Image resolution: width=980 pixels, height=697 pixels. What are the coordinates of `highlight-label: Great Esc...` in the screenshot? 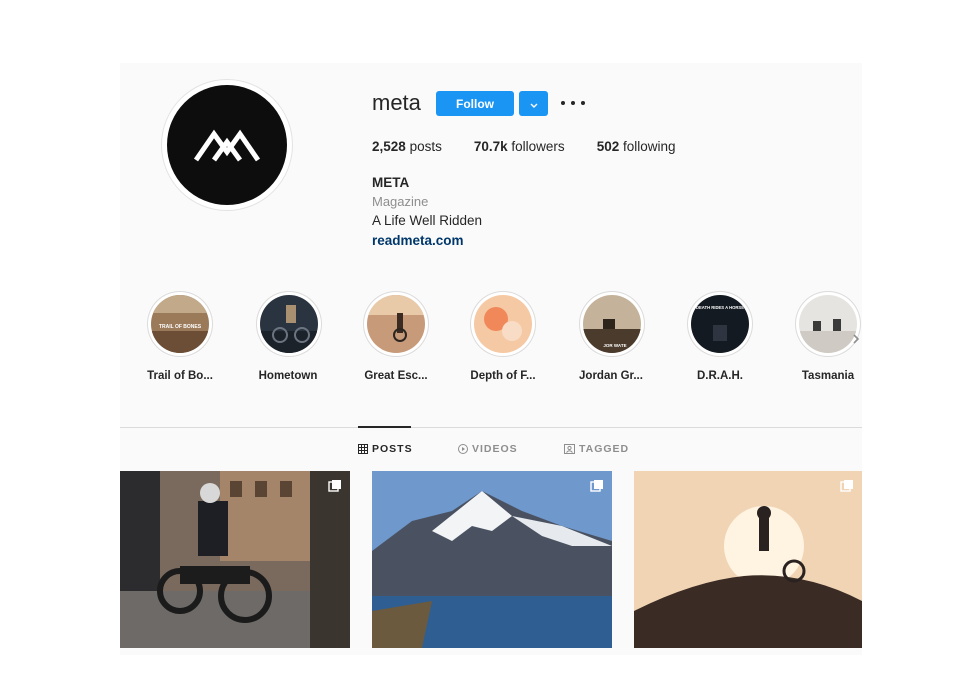 It's located at (396, 376).